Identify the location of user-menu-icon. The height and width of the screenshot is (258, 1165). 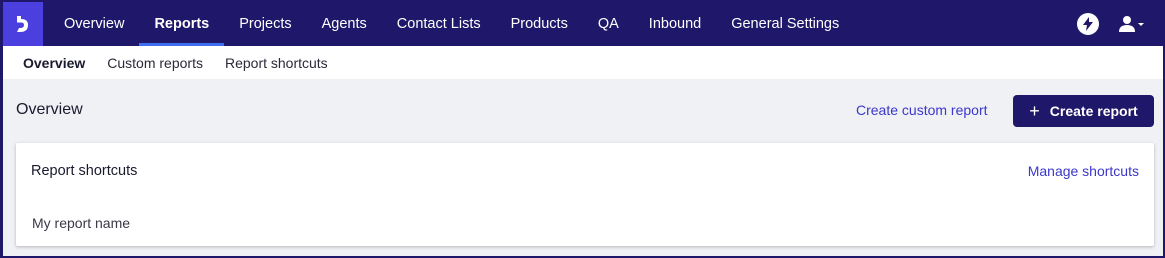
(1132, 24).